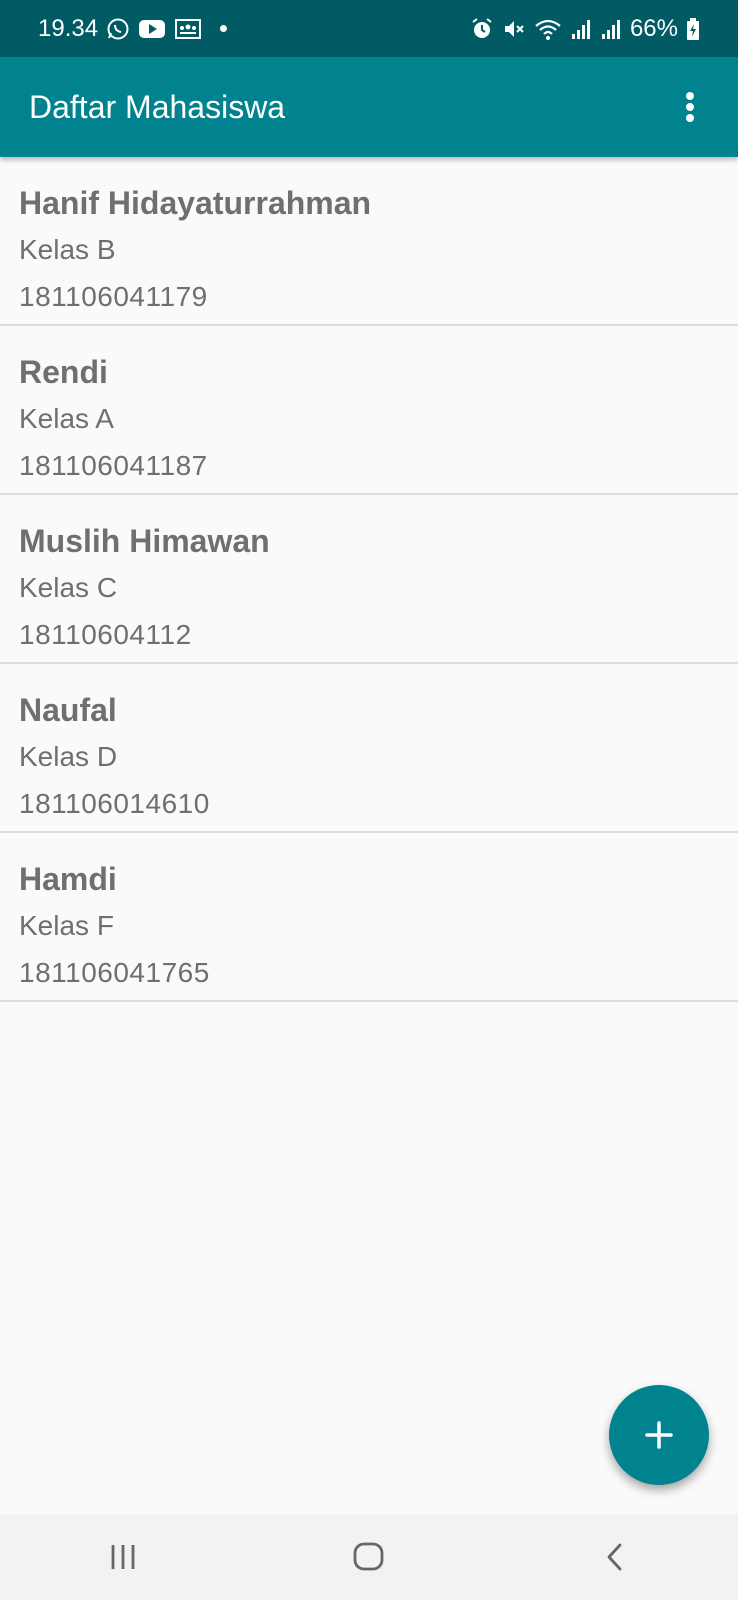 This screenshot has width=738, height=1600. Describe the element at coordinates (188, 29) in the screenshot. I see `classroom-icon` at that location.